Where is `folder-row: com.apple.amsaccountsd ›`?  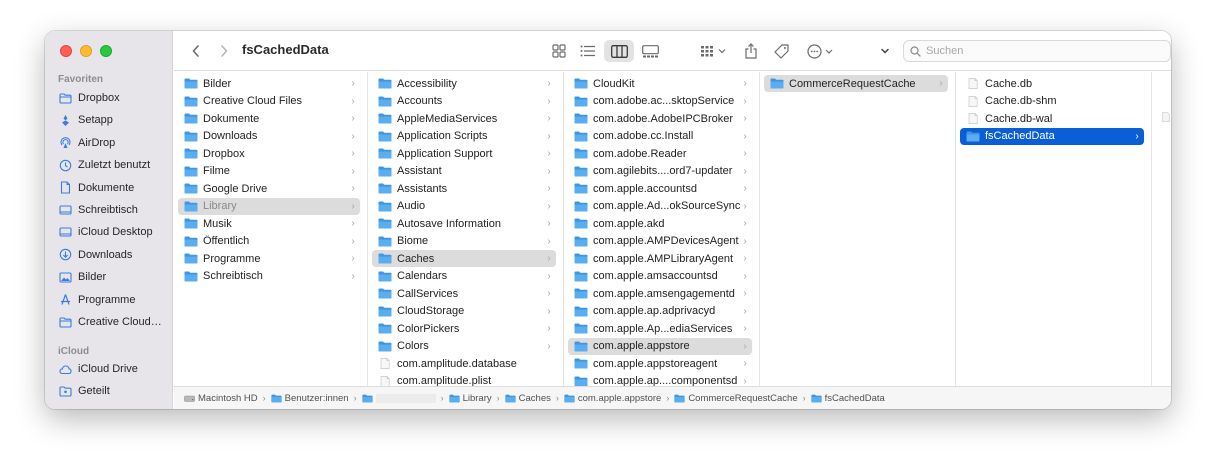
folder-row: com.apple.amsaccountsd › is located at coordinates (660, 276).